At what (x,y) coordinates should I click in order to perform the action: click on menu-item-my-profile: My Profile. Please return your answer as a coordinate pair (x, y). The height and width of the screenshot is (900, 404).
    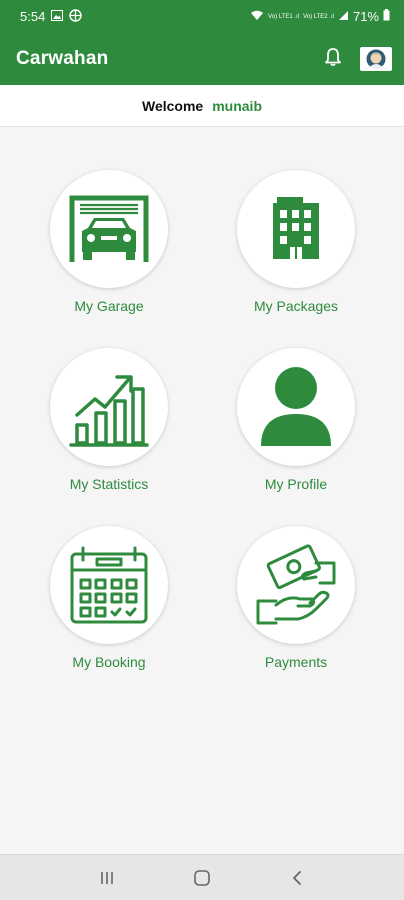
    Looking at the image, I should click on (296, 420).